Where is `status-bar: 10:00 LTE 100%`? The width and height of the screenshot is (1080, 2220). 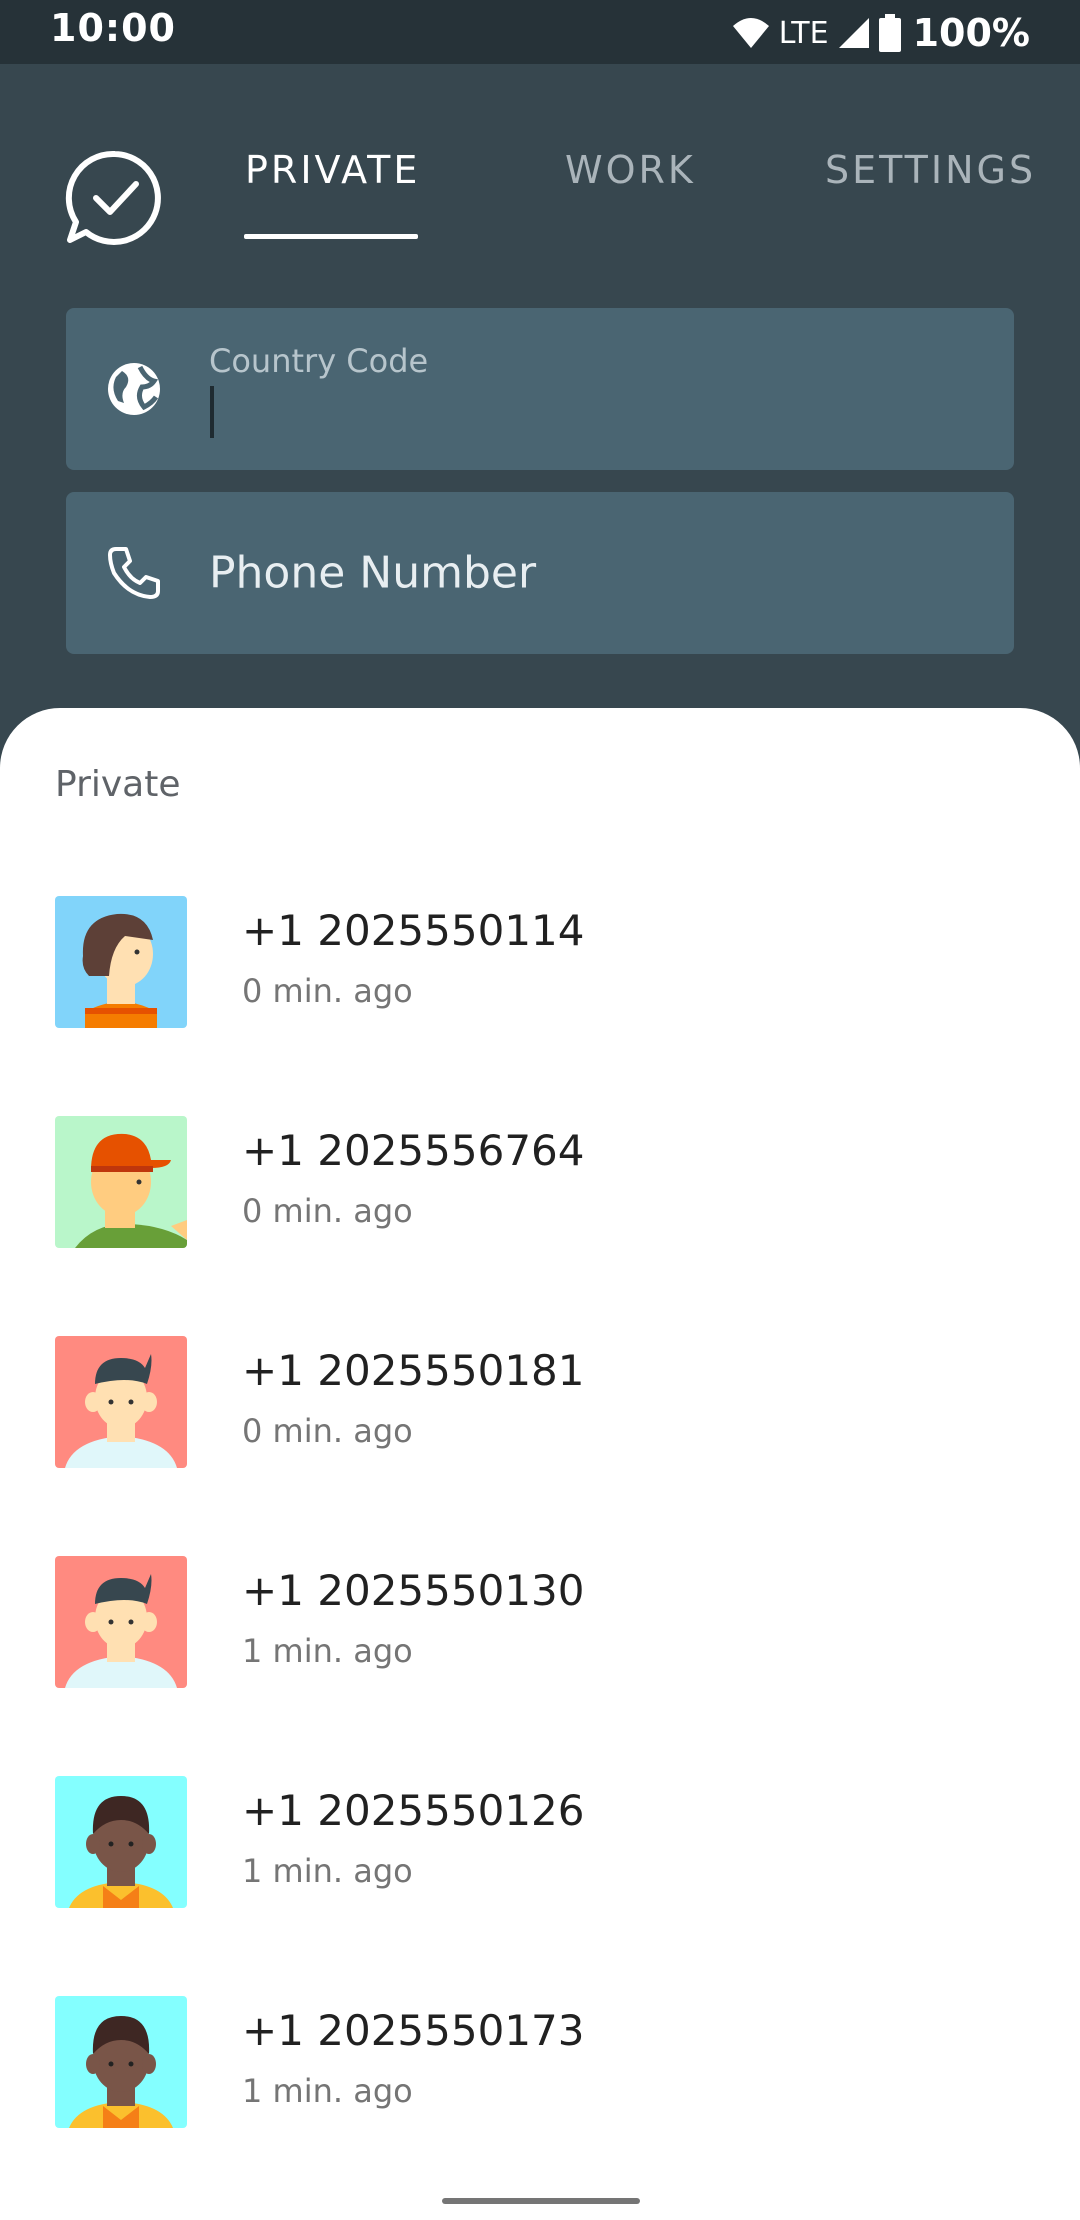
status-bar: 10:00 LTE 100% is located at coordinates (540, 32).